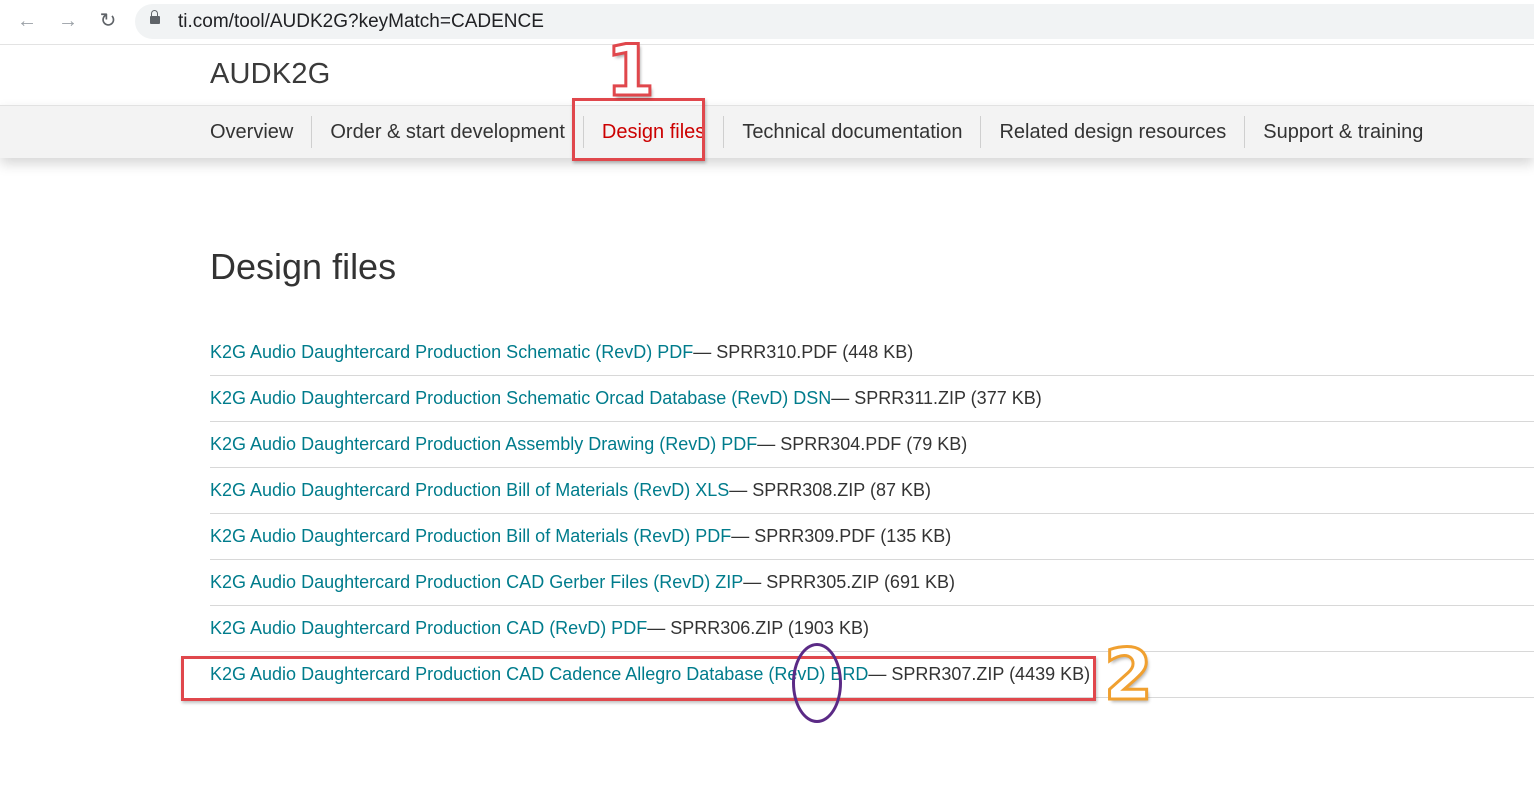  I want to click on annotation-box-cadence-row, so click(638, 678).